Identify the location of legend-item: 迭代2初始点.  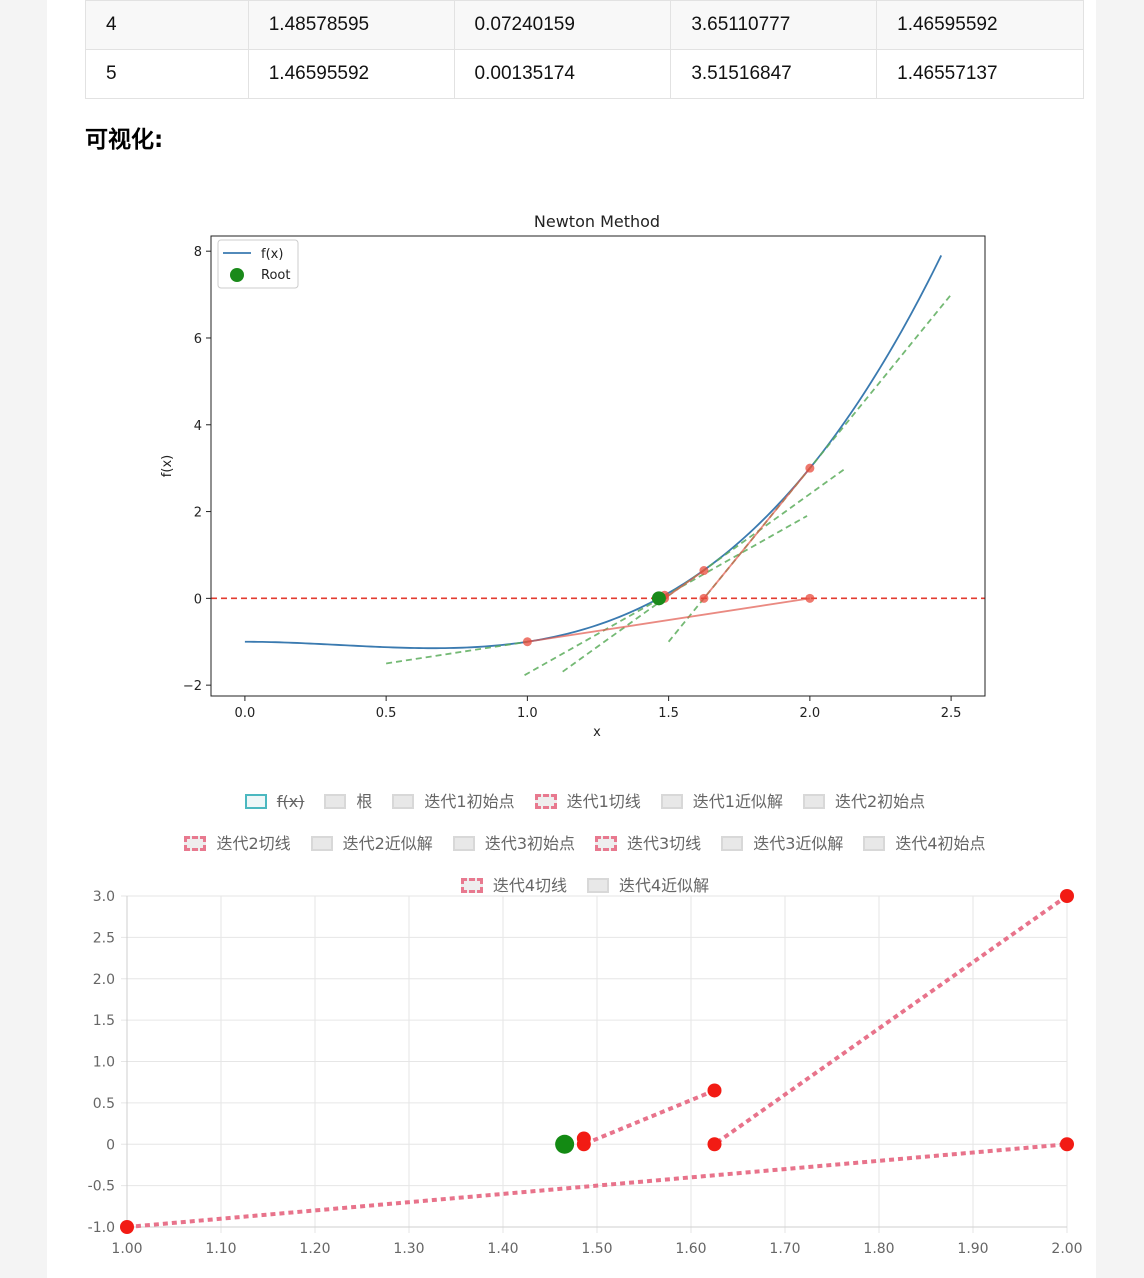
(864, 801).